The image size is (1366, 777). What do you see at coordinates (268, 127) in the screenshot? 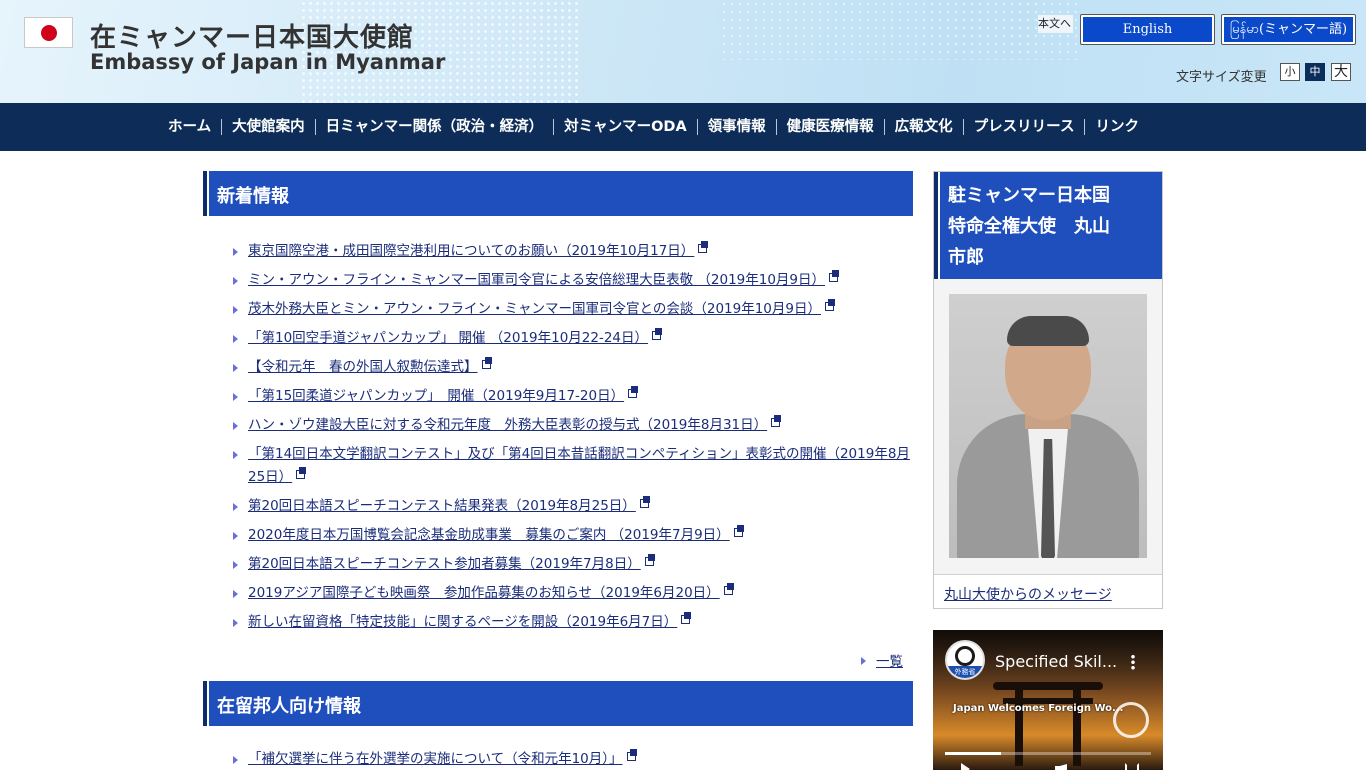
I see `nav-item-embassy: 大使館案内` at bounding box center [268, 127].